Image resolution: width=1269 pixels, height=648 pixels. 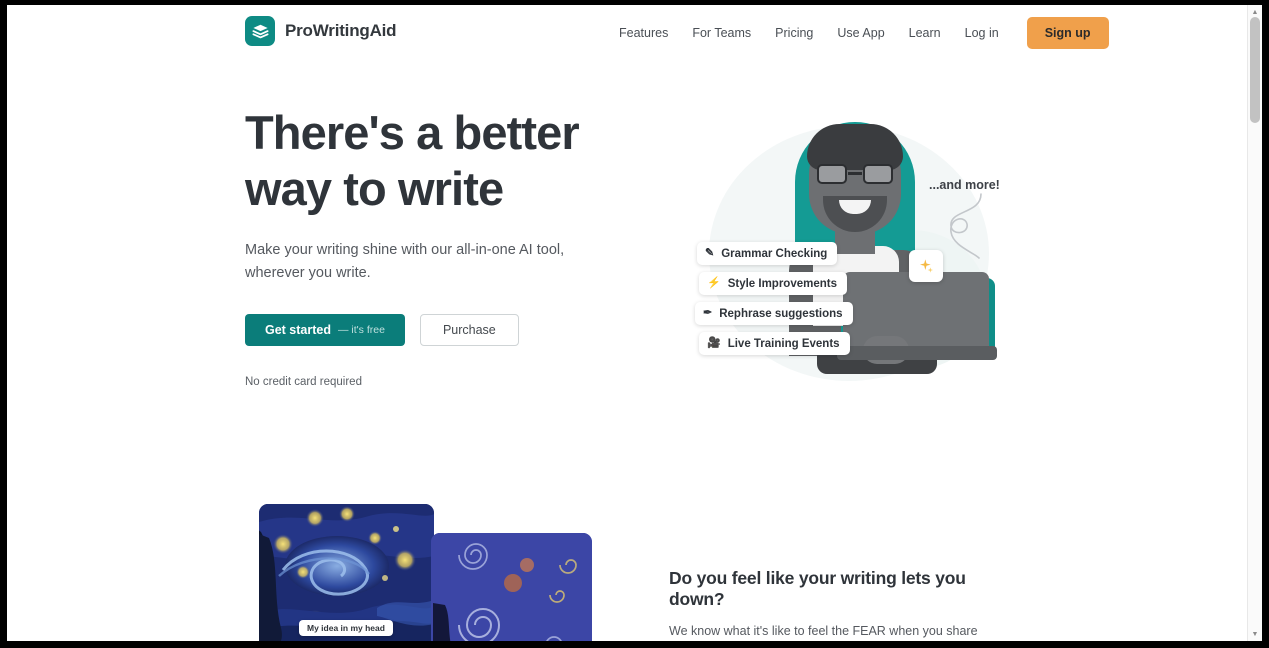 I want to click on hero-title-line-2: way to write, so click(x=374, y=188).